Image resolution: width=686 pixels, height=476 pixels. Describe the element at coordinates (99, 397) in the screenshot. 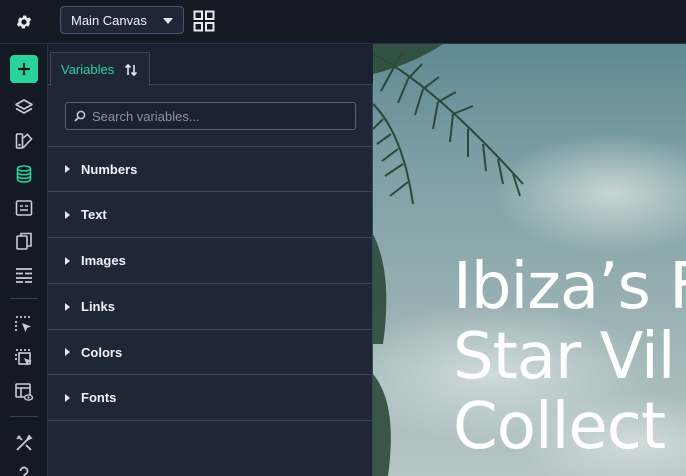

I see `section-label: Fonts` at that location.